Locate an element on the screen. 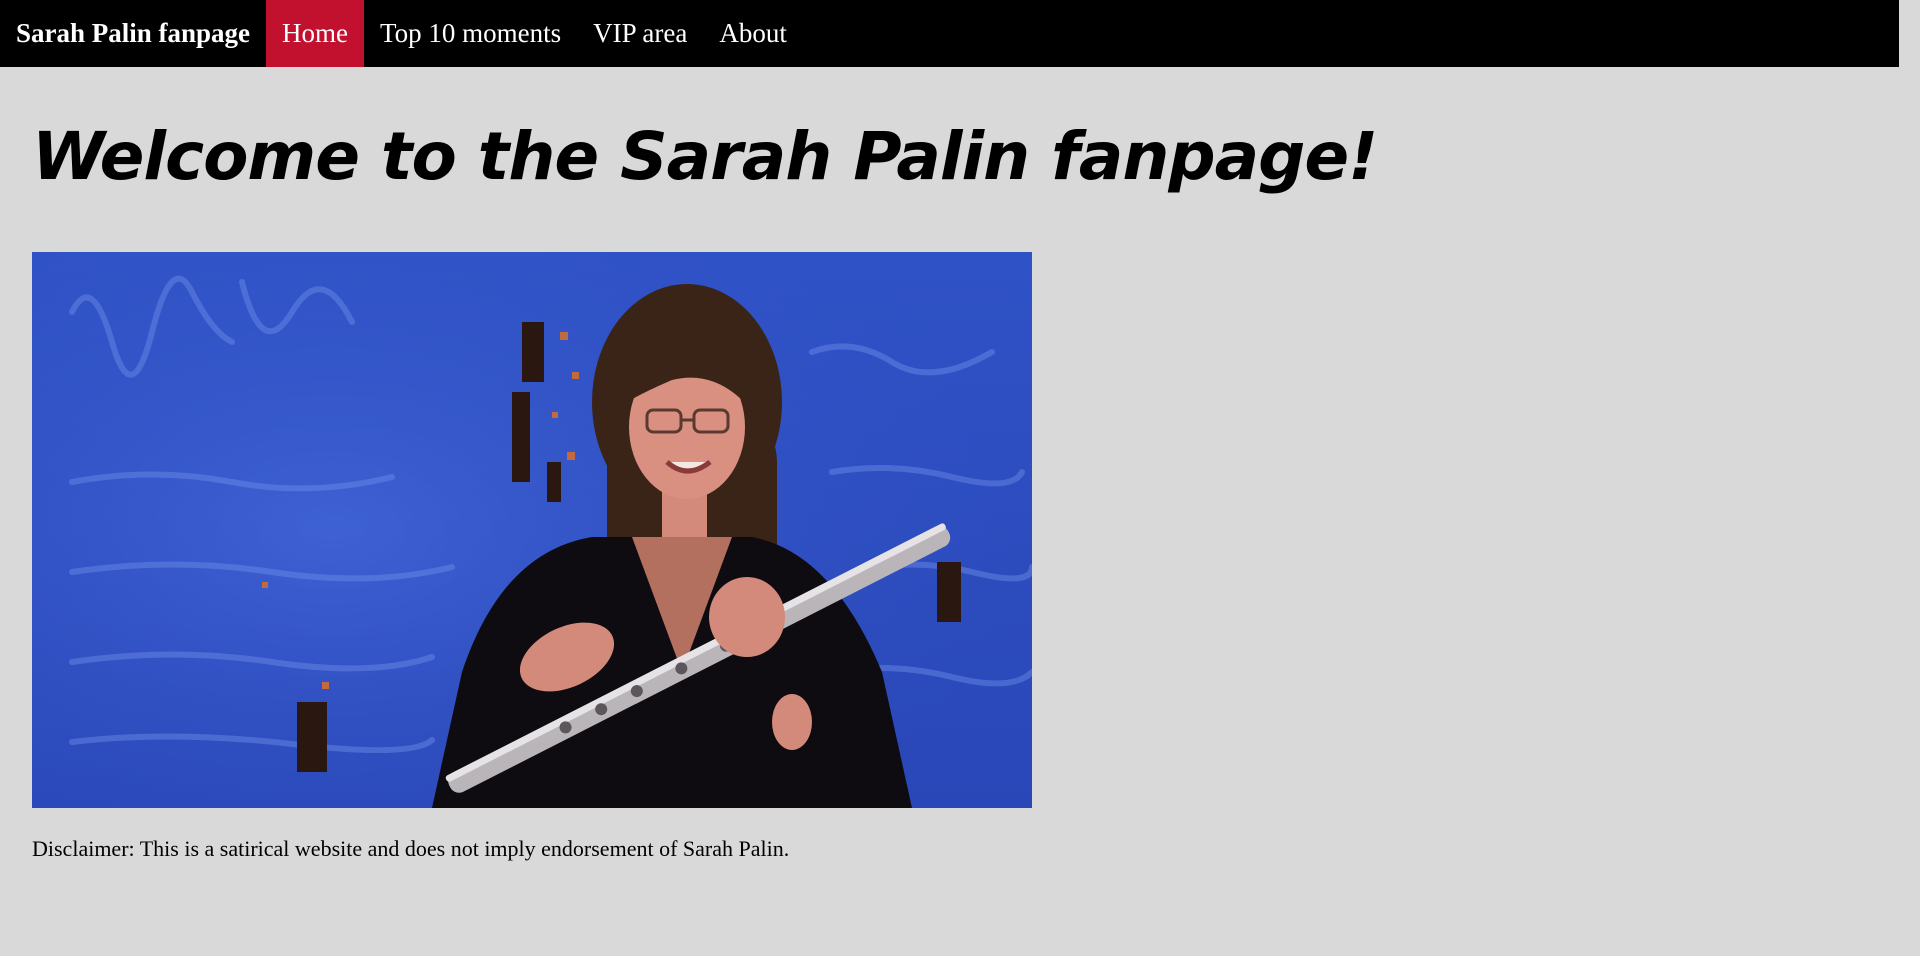 This screenshot has width=1920, height=956. nav-item-top-10-moments: Top 10 moments is located at coordinates (470, 33).